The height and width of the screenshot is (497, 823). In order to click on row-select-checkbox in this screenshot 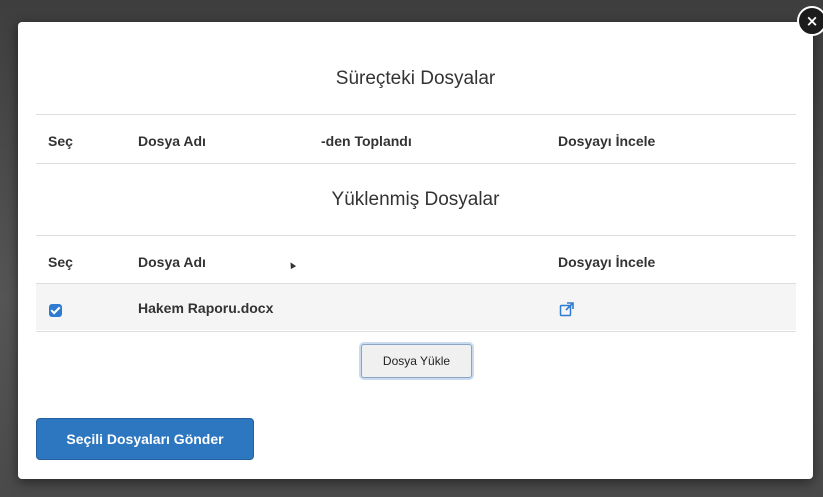, I will do `click(55, 310)`.